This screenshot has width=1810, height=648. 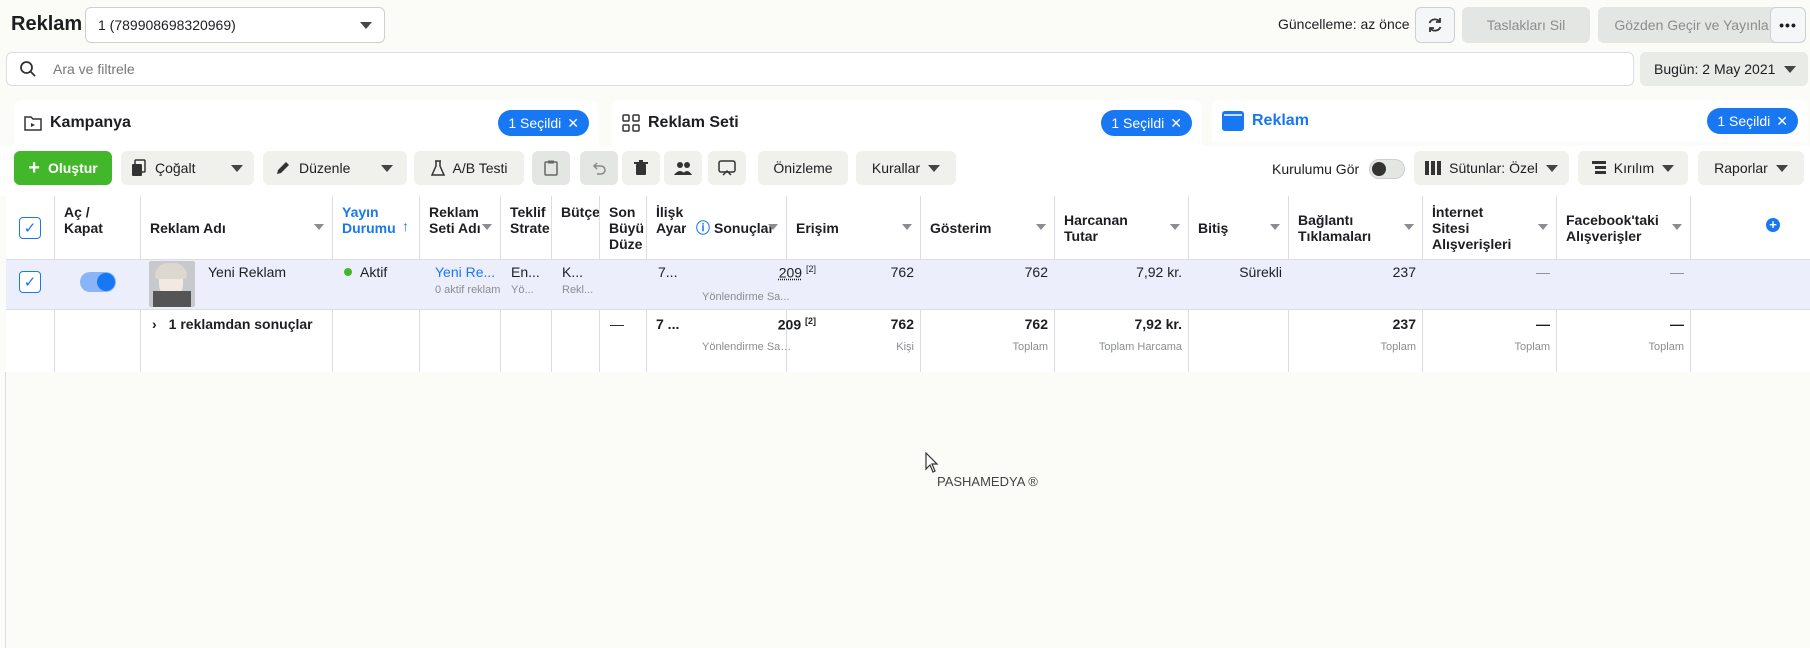 What do you see at coordinates (235, 25) in the screenshot?
I see `account-selector: 1 (789908698320969)` at bounding box center [235, 25].